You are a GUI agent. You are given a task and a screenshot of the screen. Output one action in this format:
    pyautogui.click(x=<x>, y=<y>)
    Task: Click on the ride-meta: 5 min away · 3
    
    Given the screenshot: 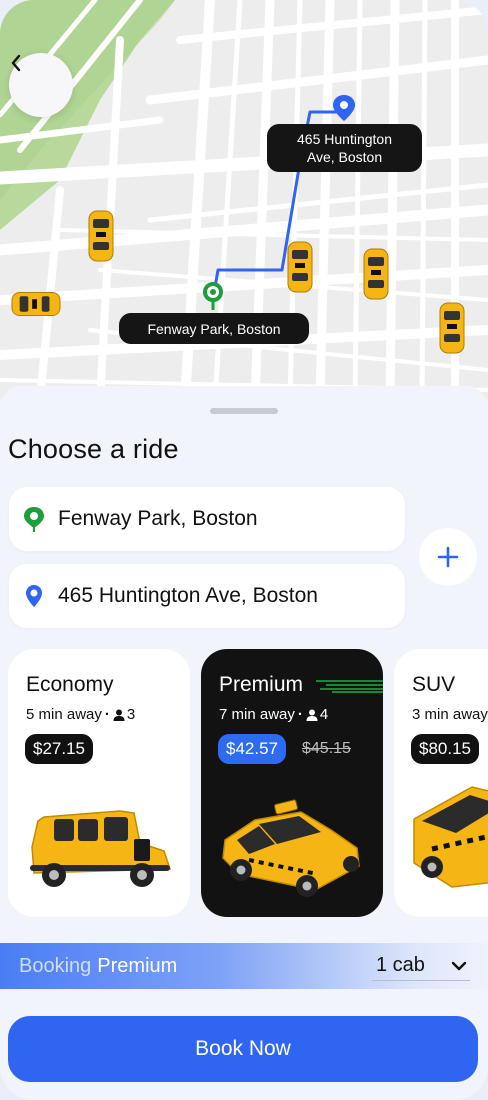 What is the action you would take?
    pyautogui.click(x=80, y=714)
    